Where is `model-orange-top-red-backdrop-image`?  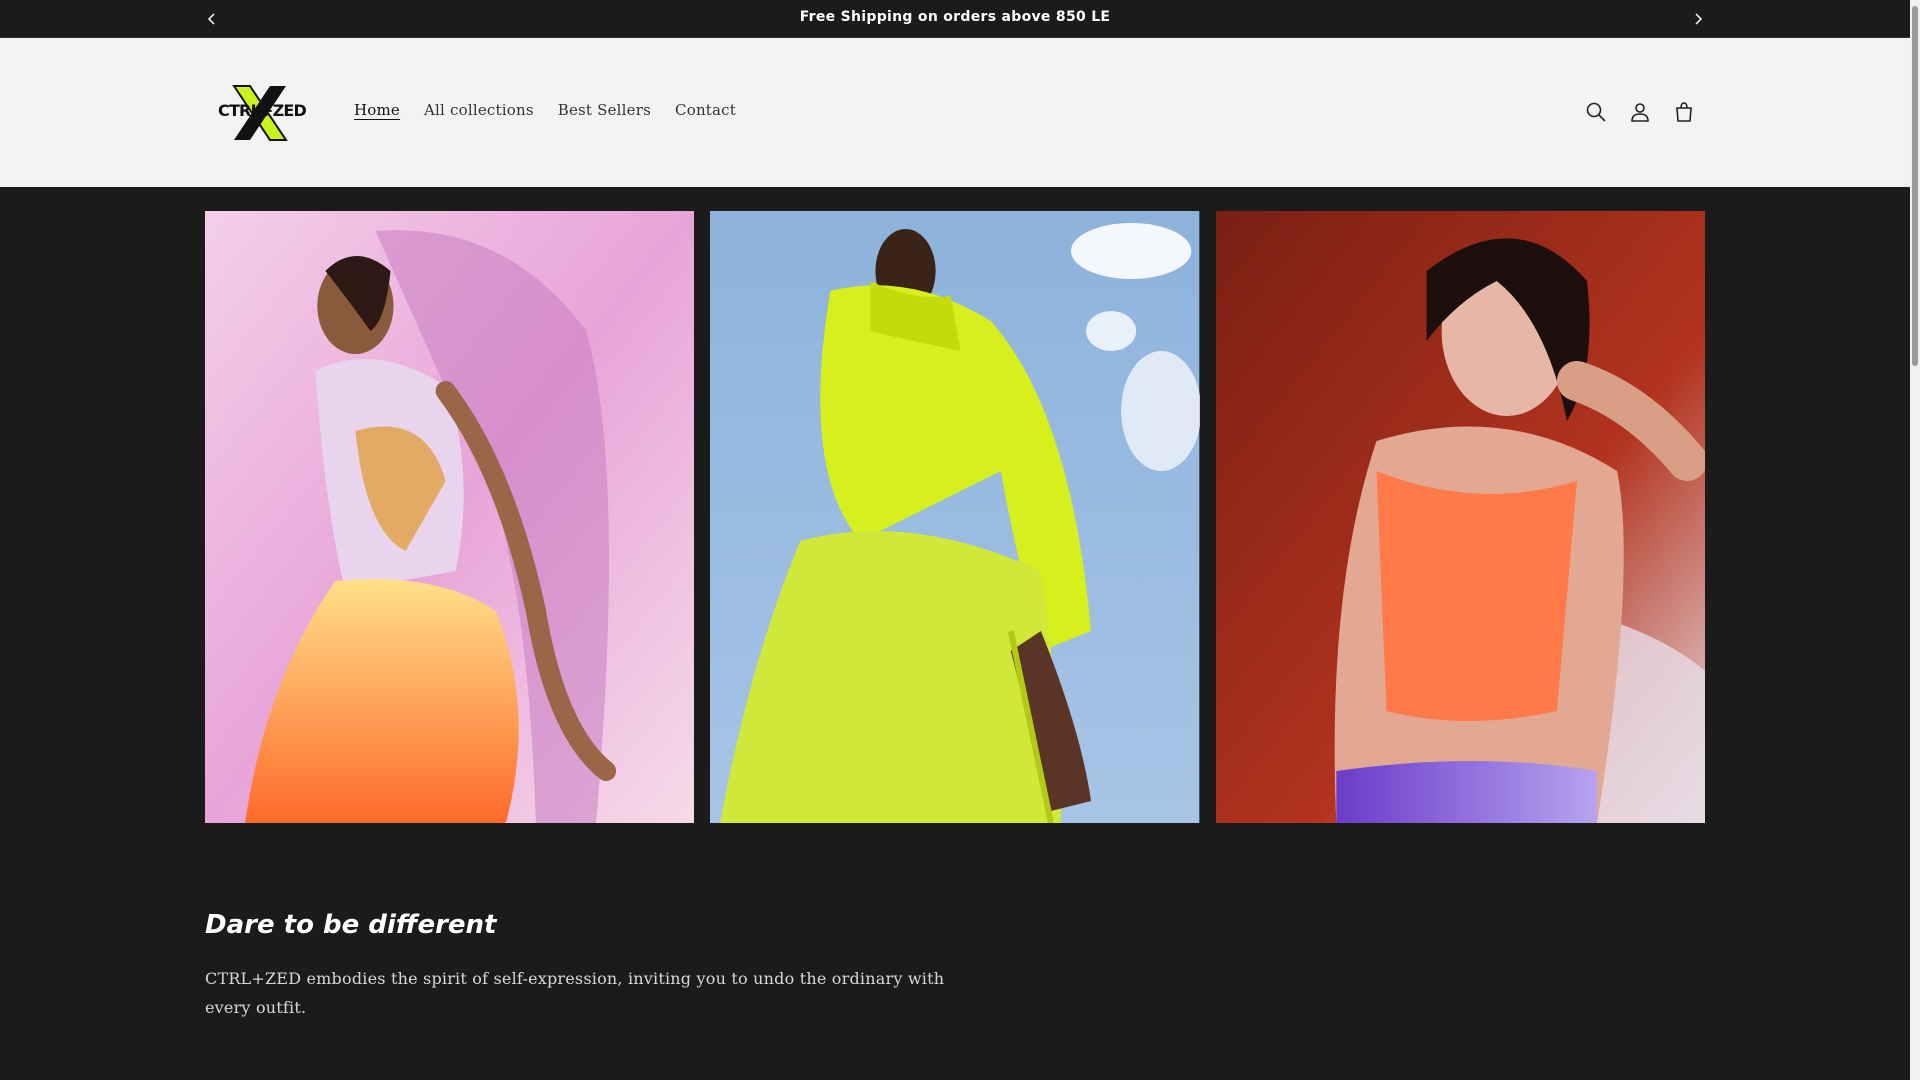 model-orange-top-red-backdrop-image is located at coordinates (1460, 517).